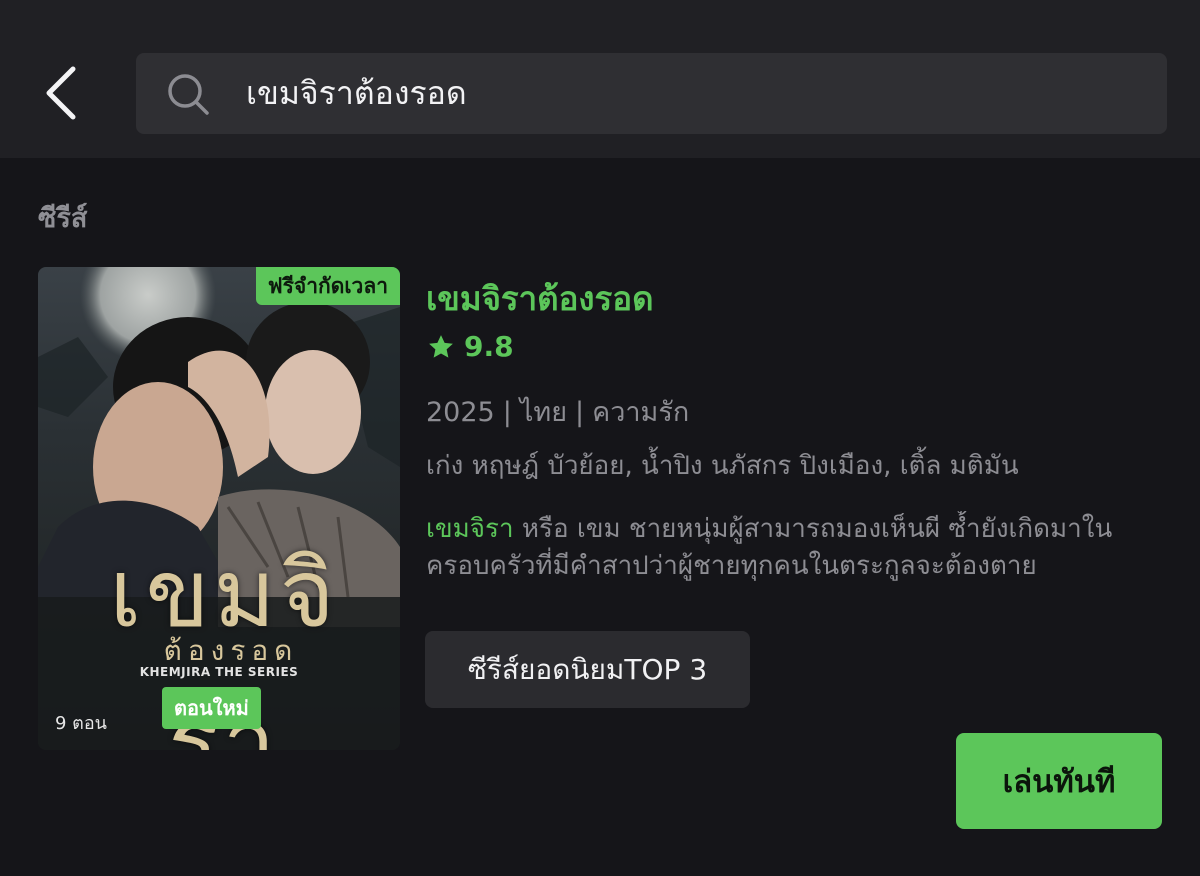 The width and height of the screenshot is (1200, 876). I want to click on series-meta: 2025 | ไทย | ความรัก, so click(557, 411).